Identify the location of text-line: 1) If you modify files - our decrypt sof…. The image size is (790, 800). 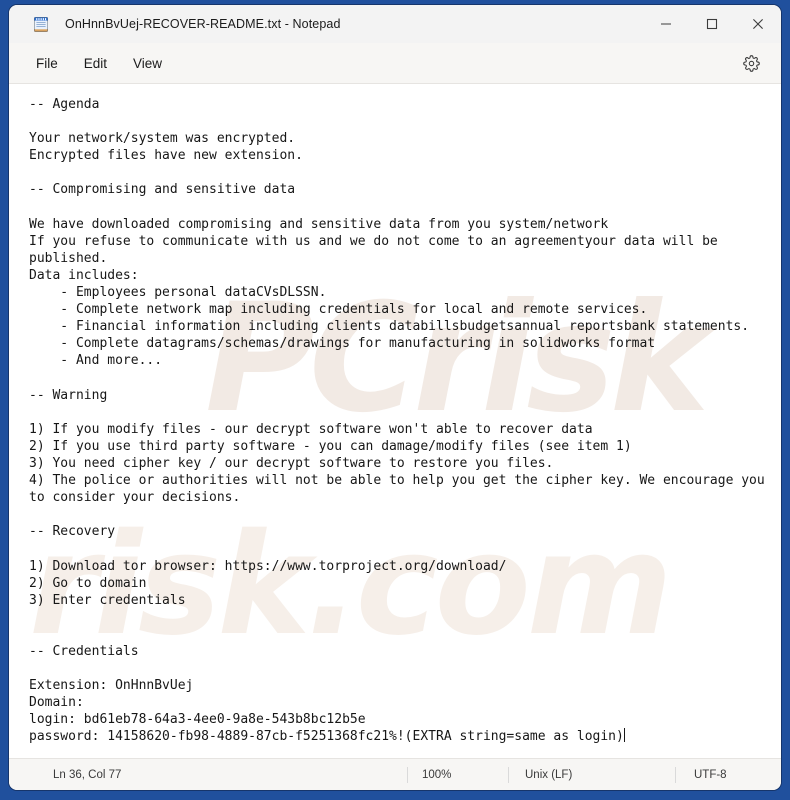
(311, 429).